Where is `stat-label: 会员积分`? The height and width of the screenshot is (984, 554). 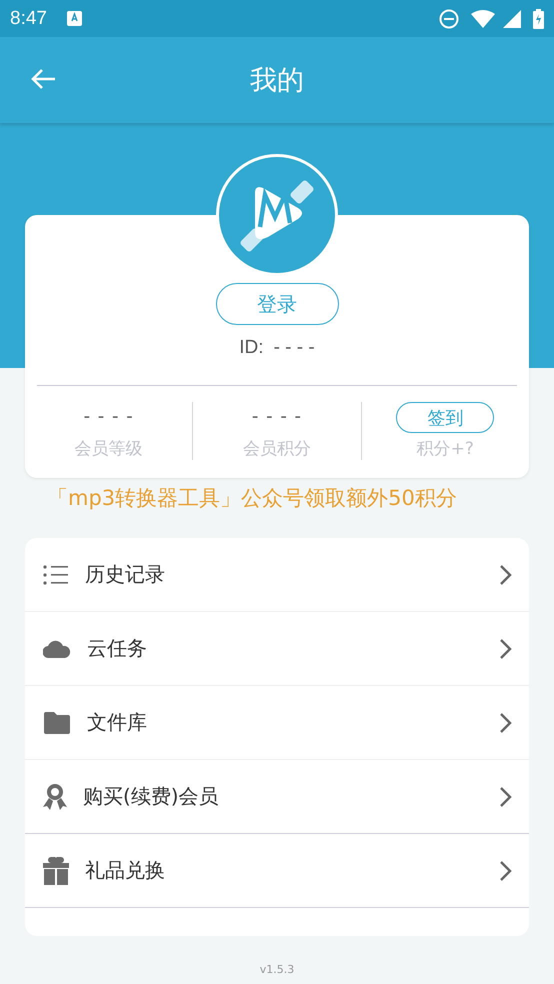
stat-label: 会员积分 is located at coordinates (276, 449).